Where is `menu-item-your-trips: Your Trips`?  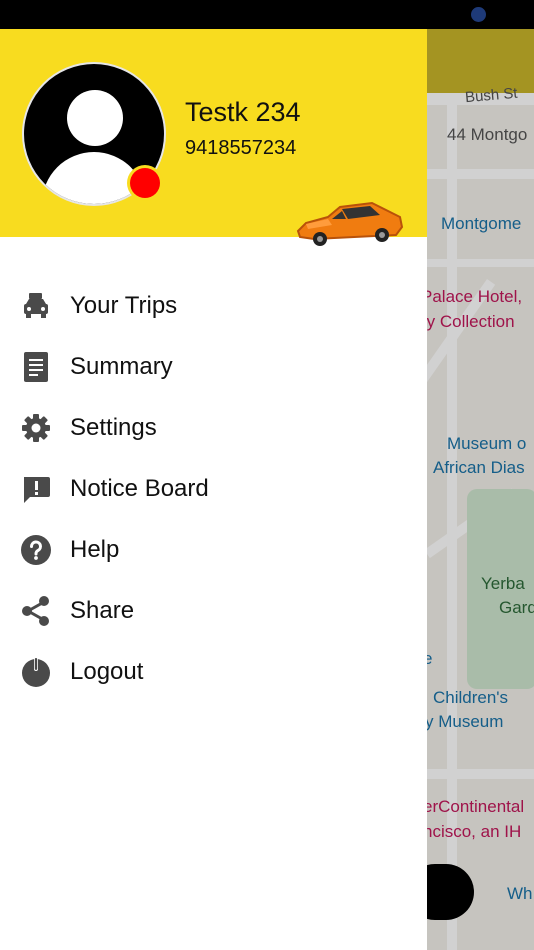
menu-item-your-trips: Your Trips is located at coordinates (213, 306).